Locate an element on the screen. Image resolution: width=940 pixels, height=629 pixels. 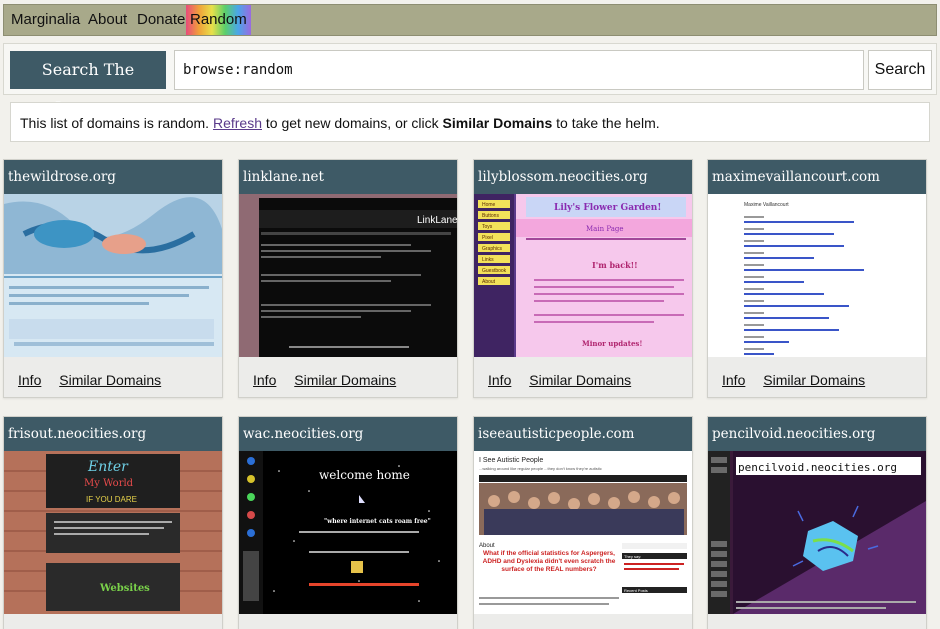
svg-text: Recent Posts is located at coordinates (636, 590).